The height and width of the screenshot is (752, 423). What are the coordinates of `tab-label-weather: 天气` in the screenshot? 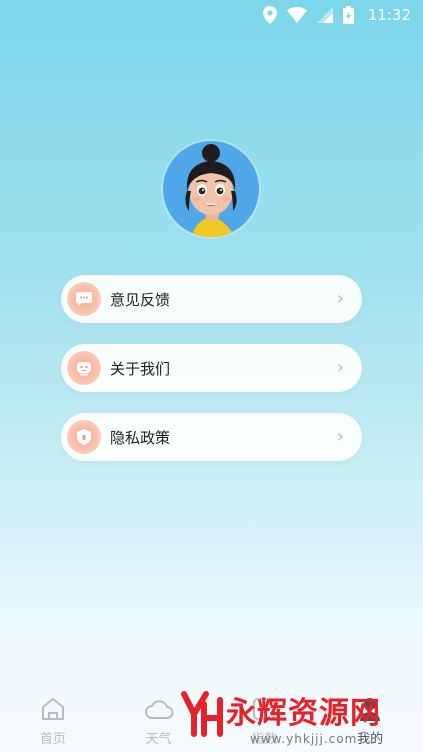 It's located at (158, 739).